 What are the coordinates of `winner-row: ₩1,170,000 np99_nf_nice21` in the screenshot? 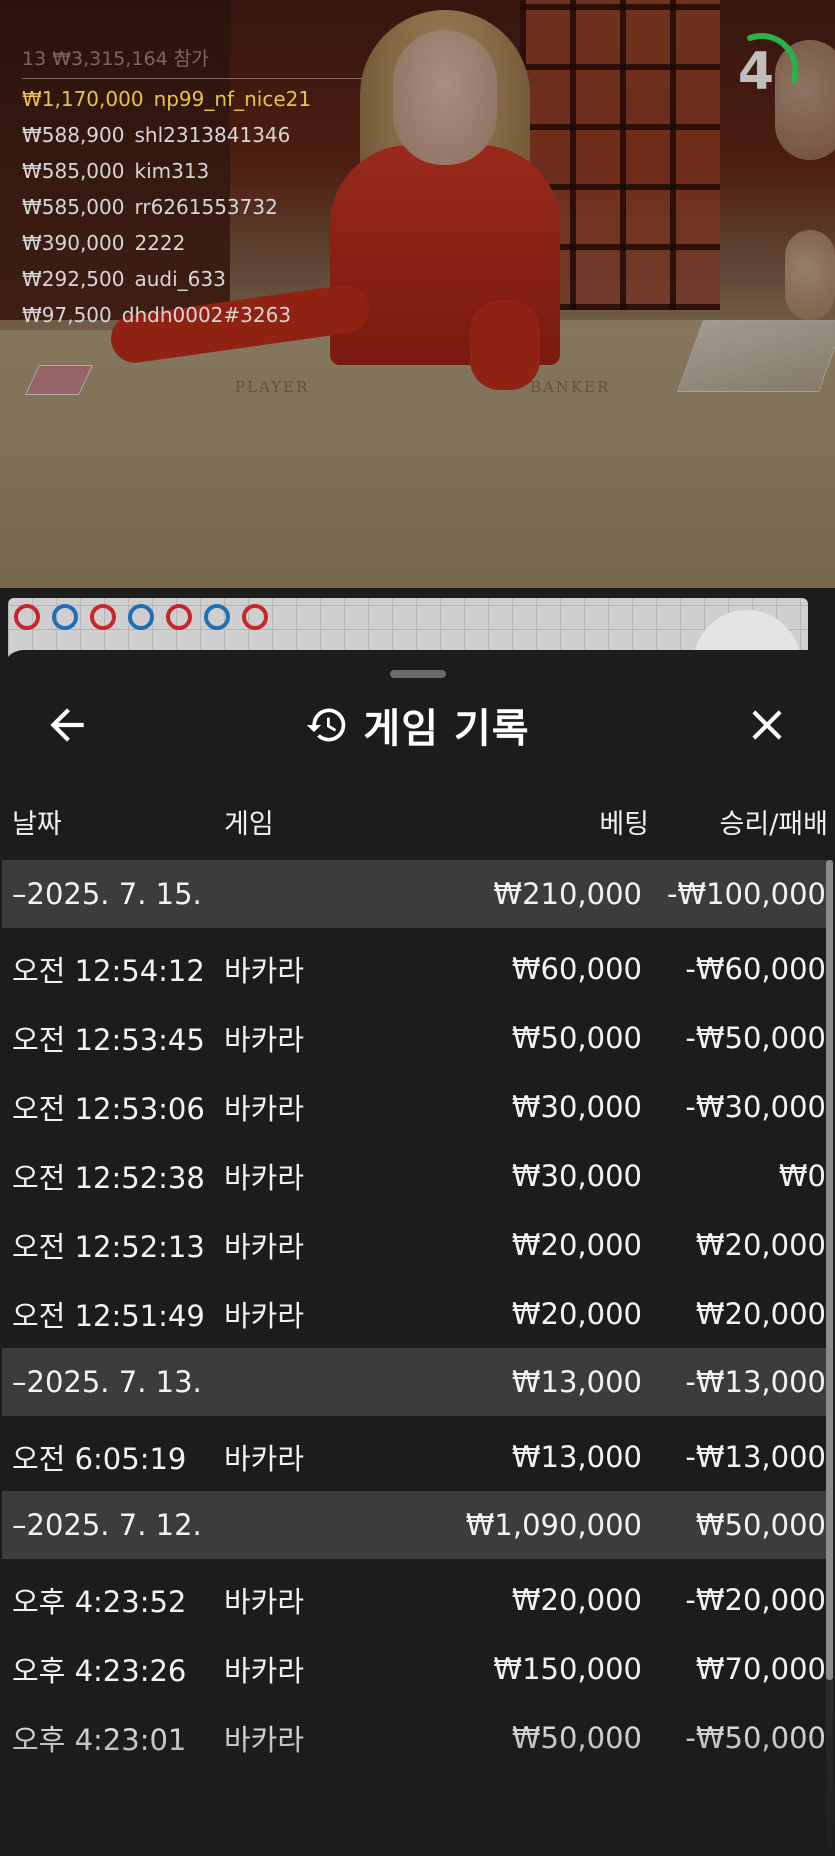 It's located at (182, 99).